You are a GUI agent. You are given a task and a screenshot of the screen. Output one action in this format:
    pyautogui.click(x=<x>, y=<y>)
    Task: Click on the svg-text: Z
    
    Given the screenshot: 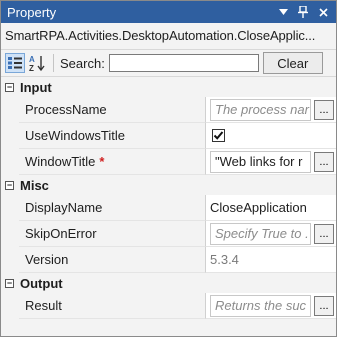 What is the action you would take?
    pyautogui.click(x=31, y=68)
    